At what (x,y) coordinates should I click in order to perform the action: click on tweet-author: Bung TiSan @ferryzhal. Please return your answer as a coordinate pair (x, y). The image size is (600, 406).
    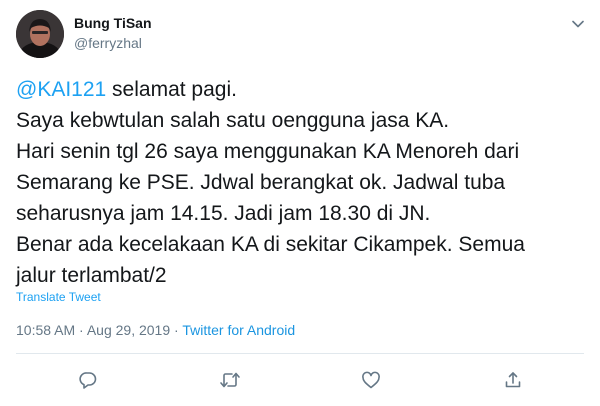
    Looking at the image, I should click on (113, 33).